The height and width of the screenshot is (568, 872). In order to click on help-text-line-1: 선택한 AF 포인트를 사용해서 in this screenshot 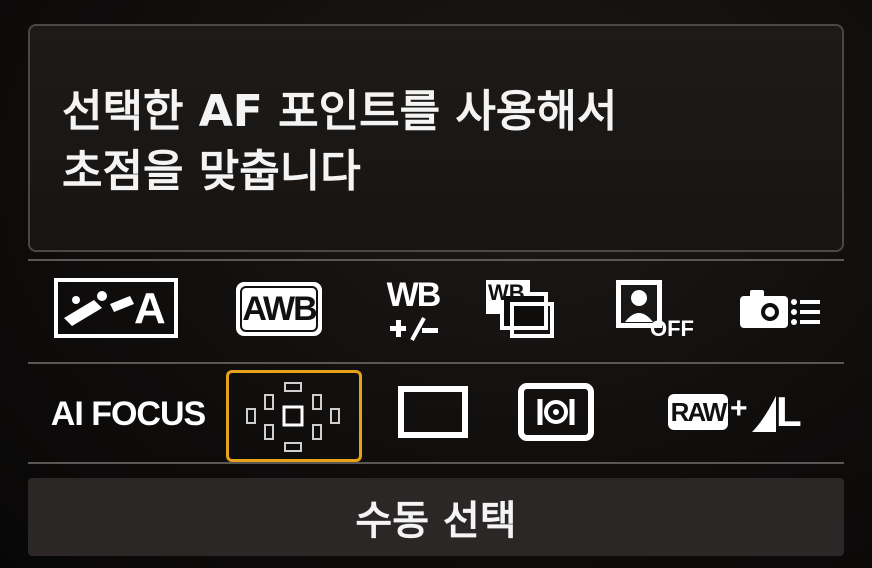, I will do `click(340, 111)`.